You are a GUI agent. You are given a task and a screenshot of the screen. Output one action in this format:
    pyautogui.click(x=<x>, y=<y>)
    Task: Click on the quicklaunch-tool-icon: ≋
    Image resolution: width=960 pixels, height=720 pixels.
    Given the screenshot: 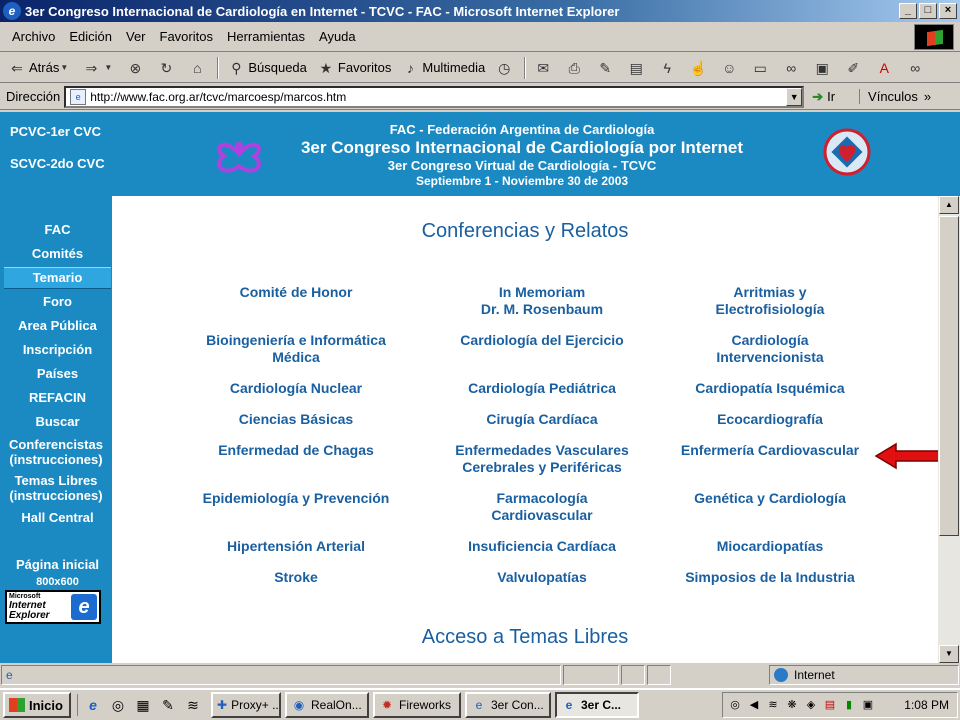 What is the action you would take?
    pyautogui.click(x=193, y=705)
    